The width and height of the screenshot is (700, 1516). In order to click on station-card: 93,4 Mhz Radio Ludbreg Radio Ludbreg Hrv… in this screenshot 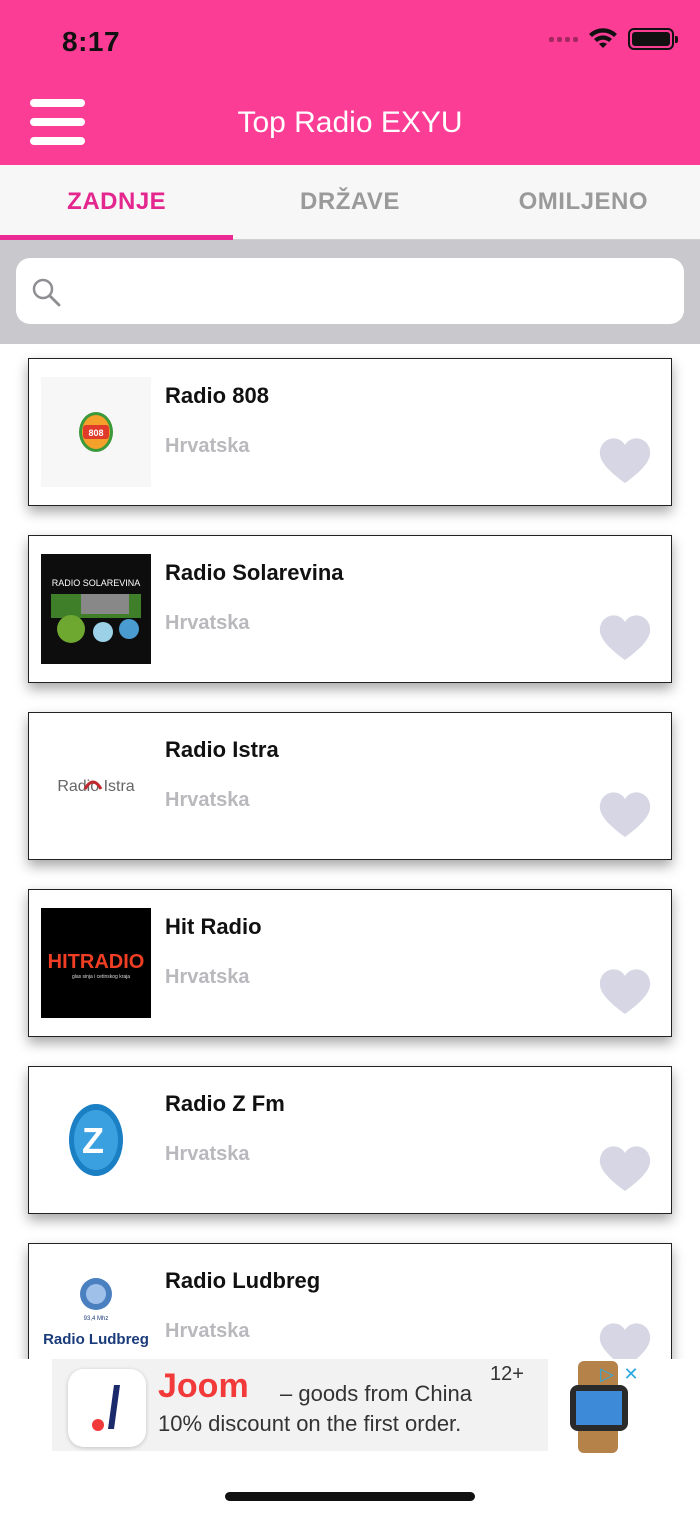, I will do `click(350, 1301)`.